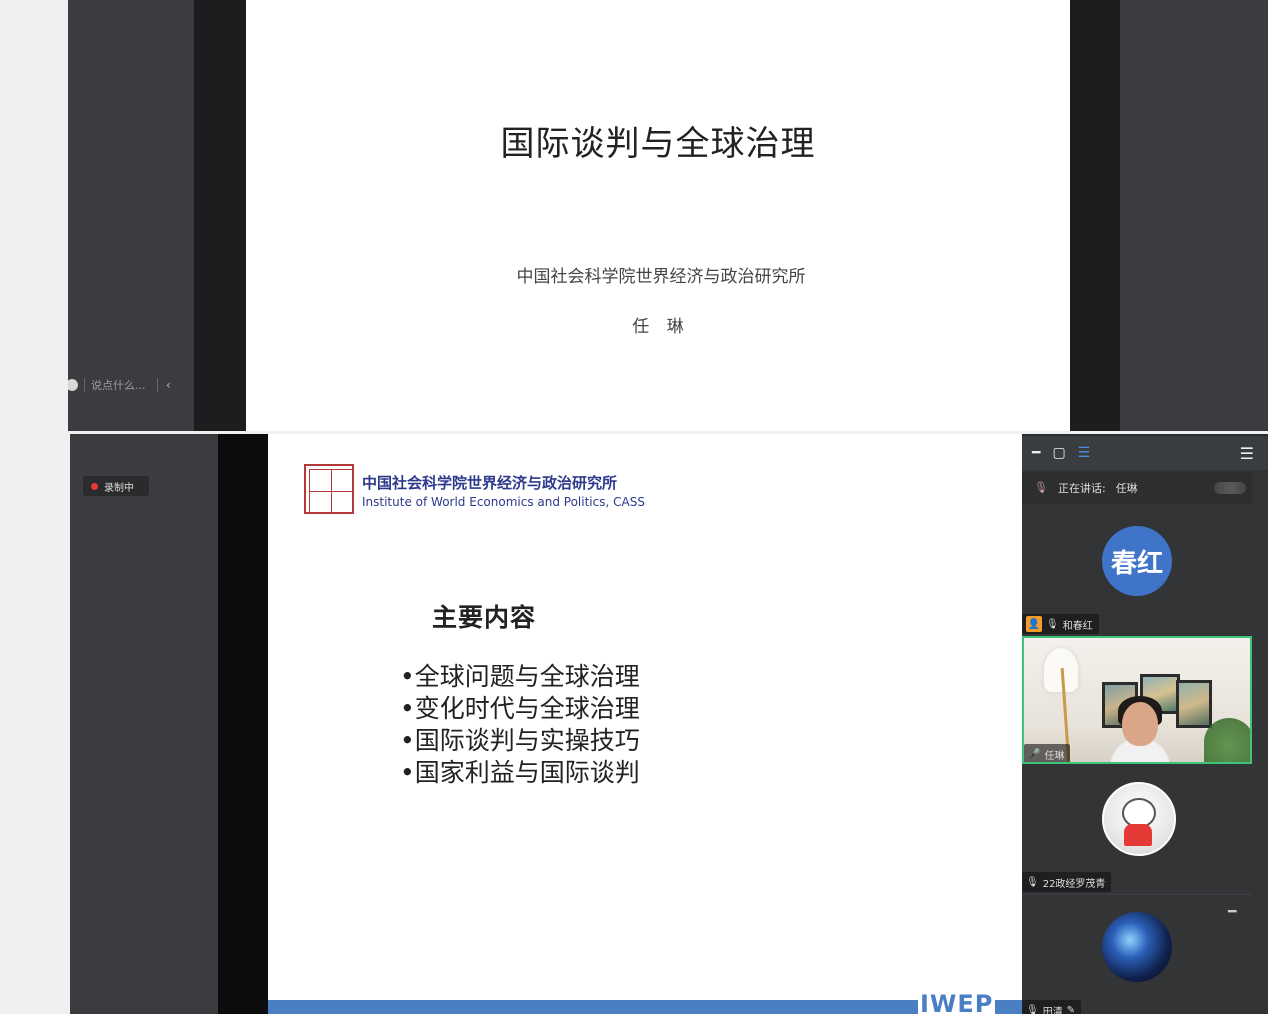  What do you see at coordinates (1036, 453) in the screenshot?
I see `minimize-icon: ━` at bounding box center [1036, 453].